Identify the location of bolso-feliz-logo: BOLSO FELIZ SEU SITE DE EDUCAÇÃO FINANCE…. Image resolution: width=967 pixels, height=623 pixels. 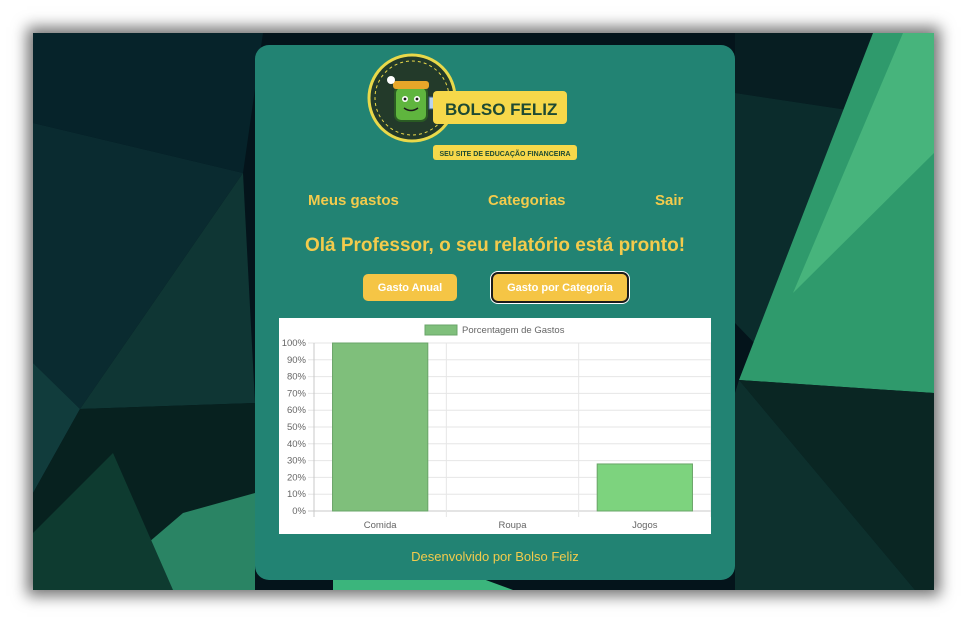
(472, 106).